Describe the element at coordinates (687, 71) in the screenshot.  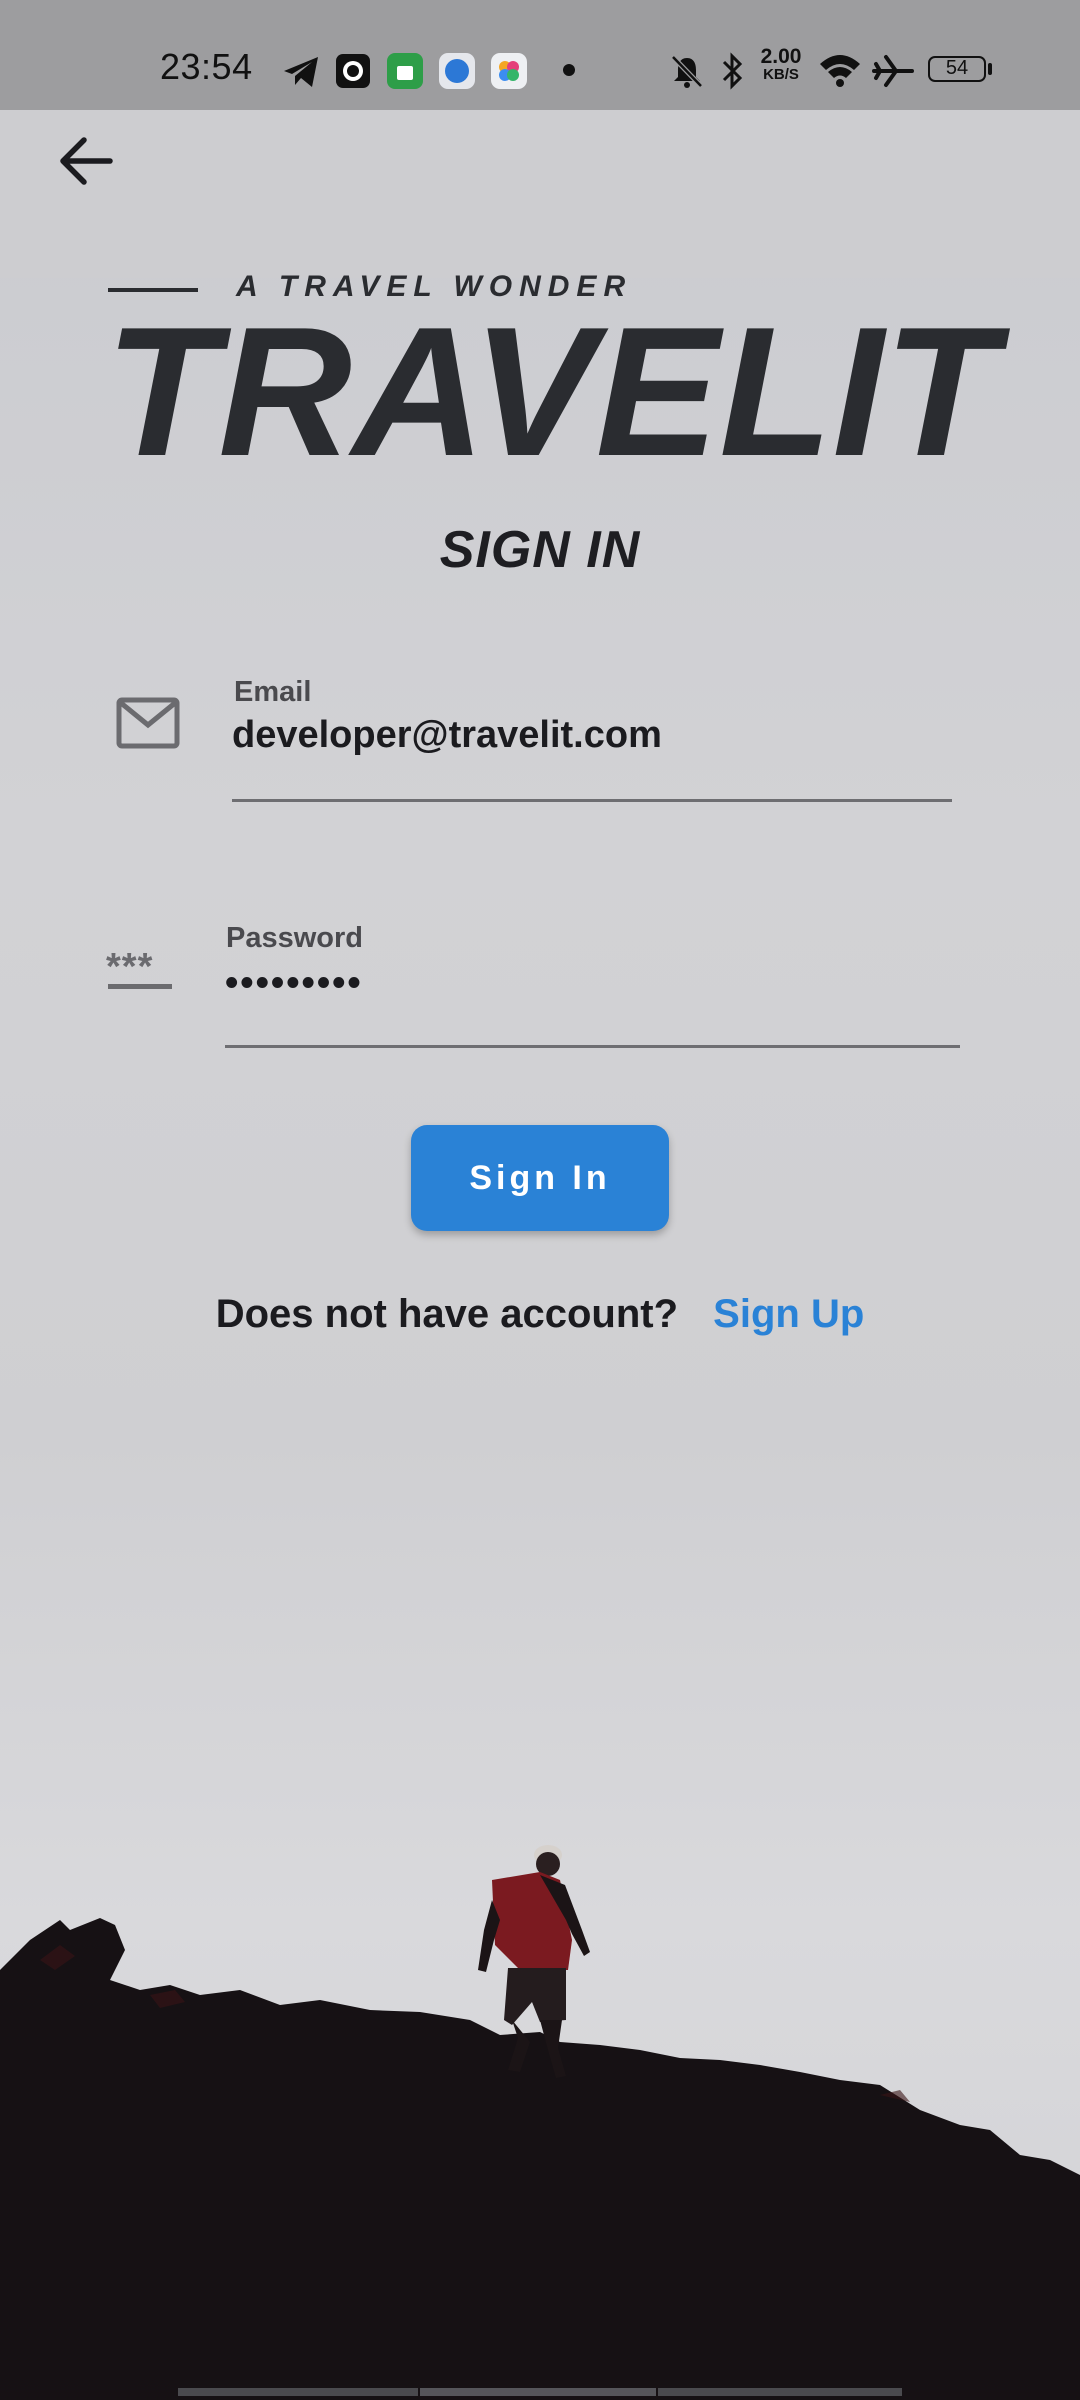
I see `mute-icon` at that location.